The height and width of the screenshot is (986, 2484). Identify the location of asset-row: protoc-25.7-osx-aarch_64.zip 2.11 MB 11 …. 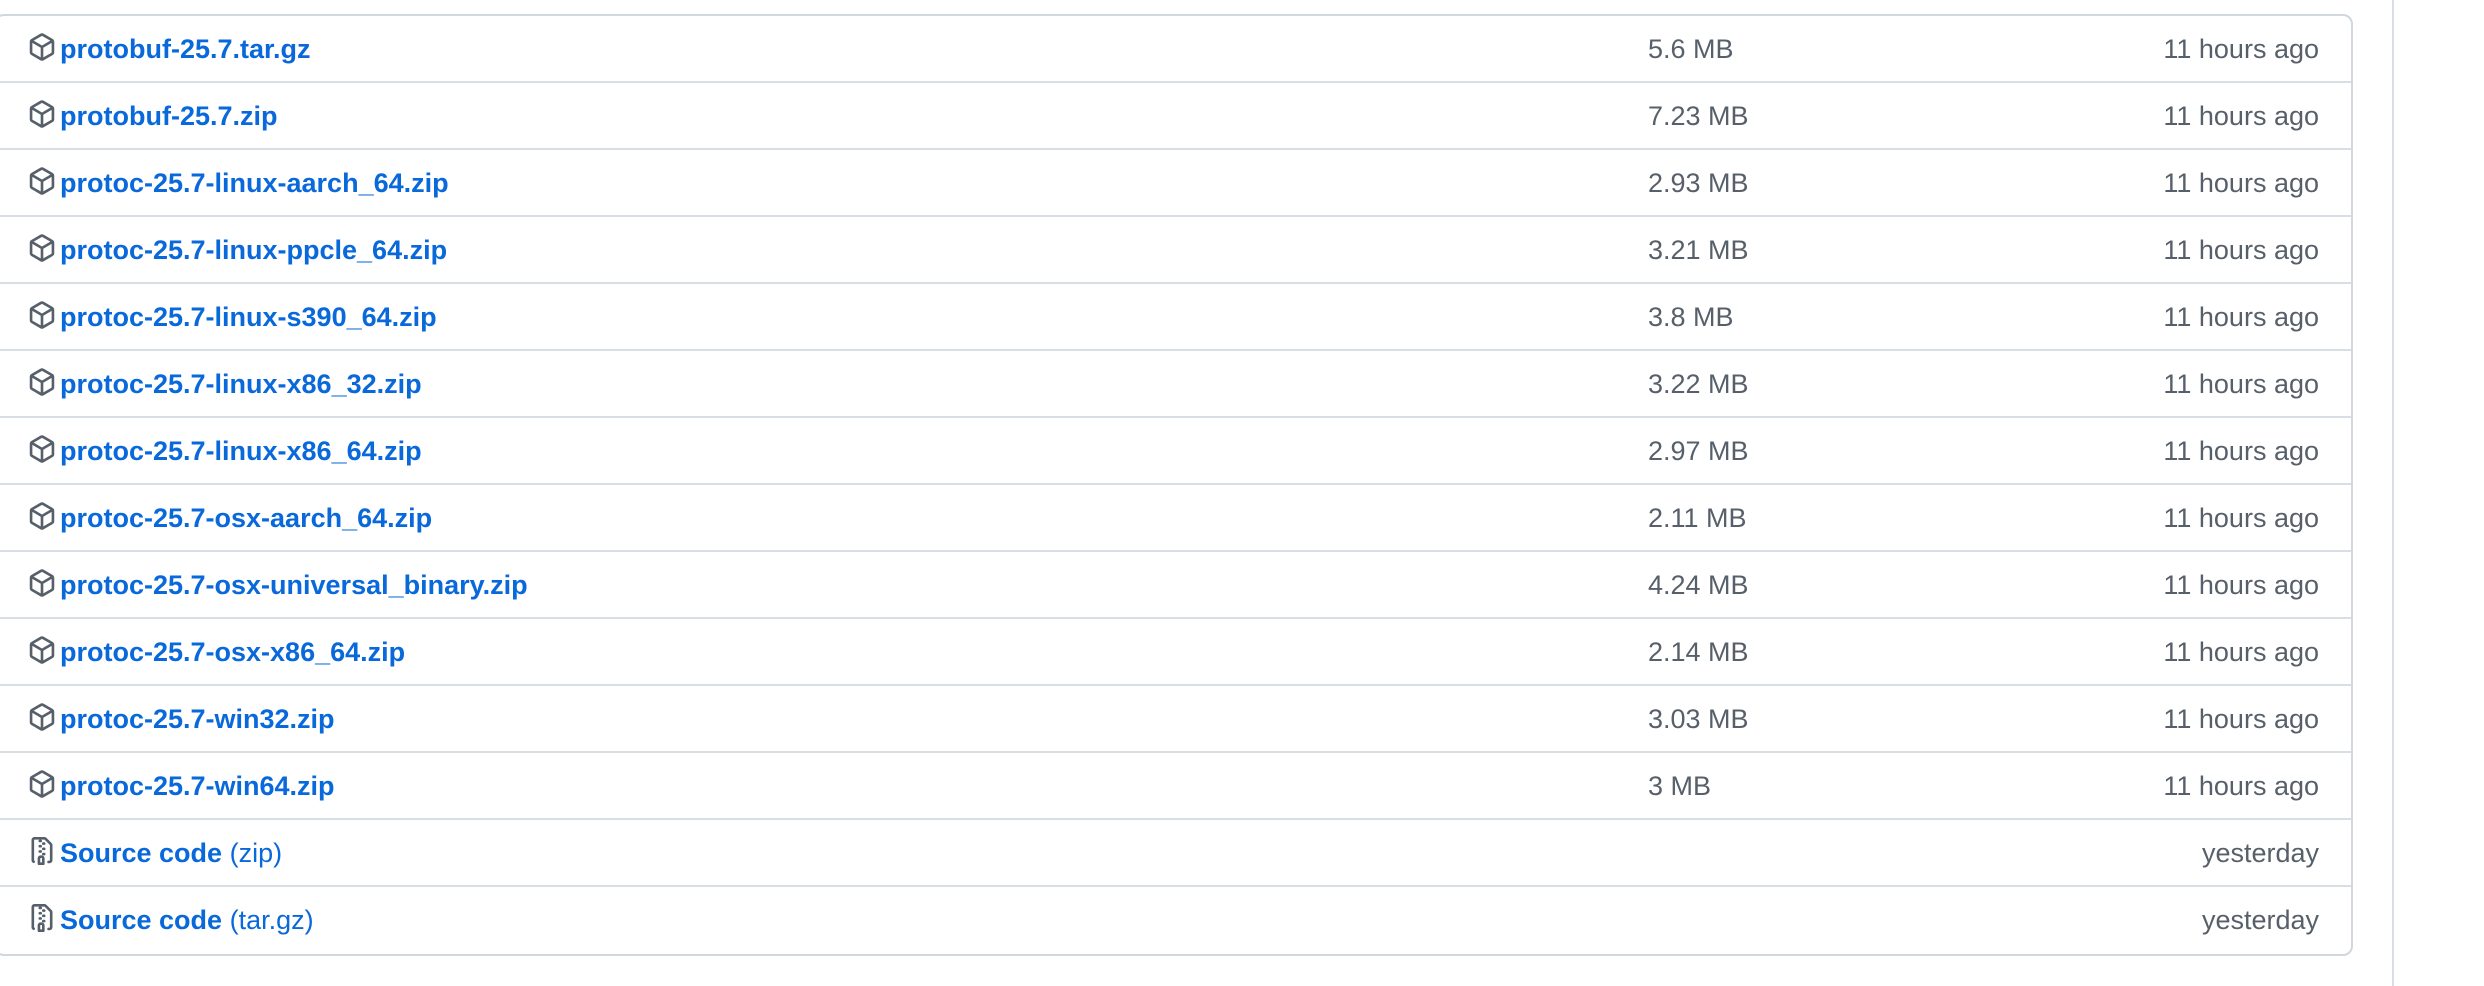
(1175, 518).